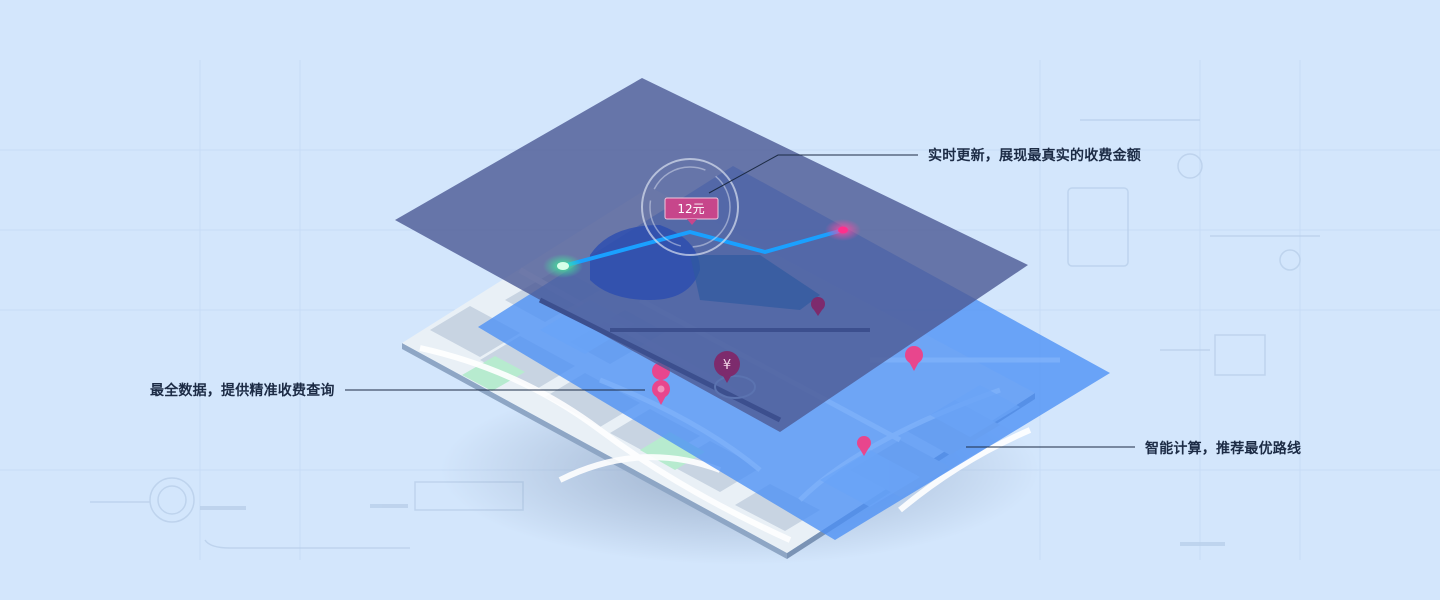 The width and height of the screenshot is (1440, 600). Describe the element at coordinates (563, 266) in the screenshot. I see `route-start-icon` at that location.